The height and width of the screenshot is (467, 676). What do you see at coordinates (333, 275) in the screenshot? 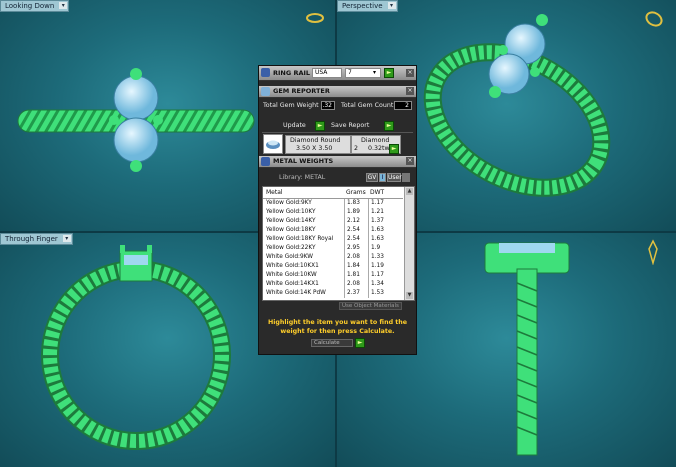
I see `table-row: White Gold:10KW 1.81 1.17` at bounding box center [333, 275].